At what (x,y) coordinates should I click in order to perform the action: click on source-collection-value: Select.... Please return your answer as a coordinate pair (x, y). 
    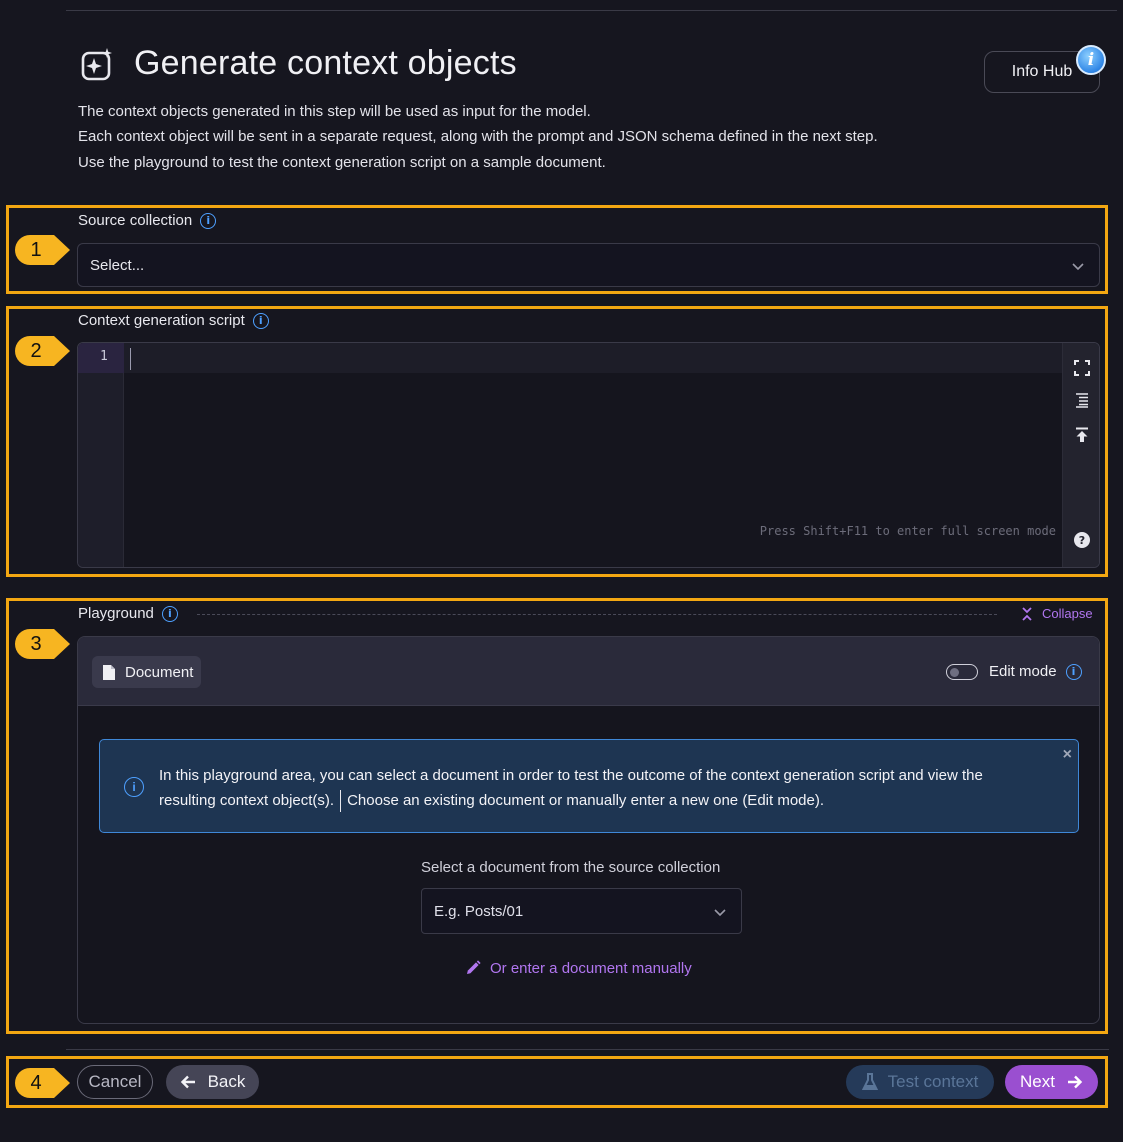
    Looking at the image, I should click on (117, 265).